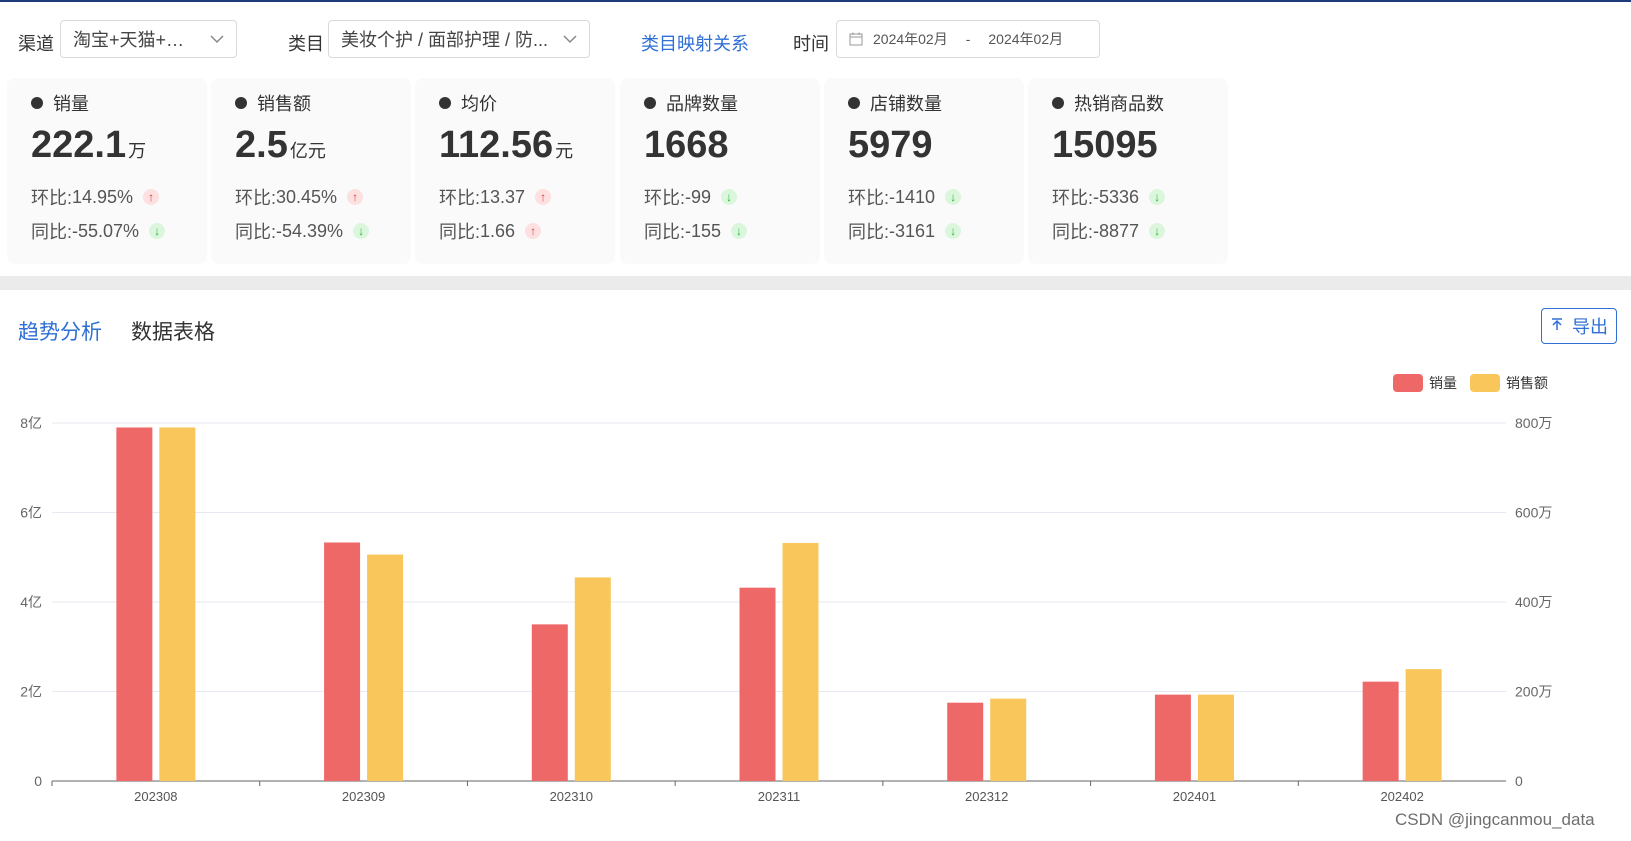 Image resolution: width=1631 pixels, height=841 pixels. Describe the element at coordinates (36, 44) in the screenshot. I see `channel-label: 渠道` at that location.